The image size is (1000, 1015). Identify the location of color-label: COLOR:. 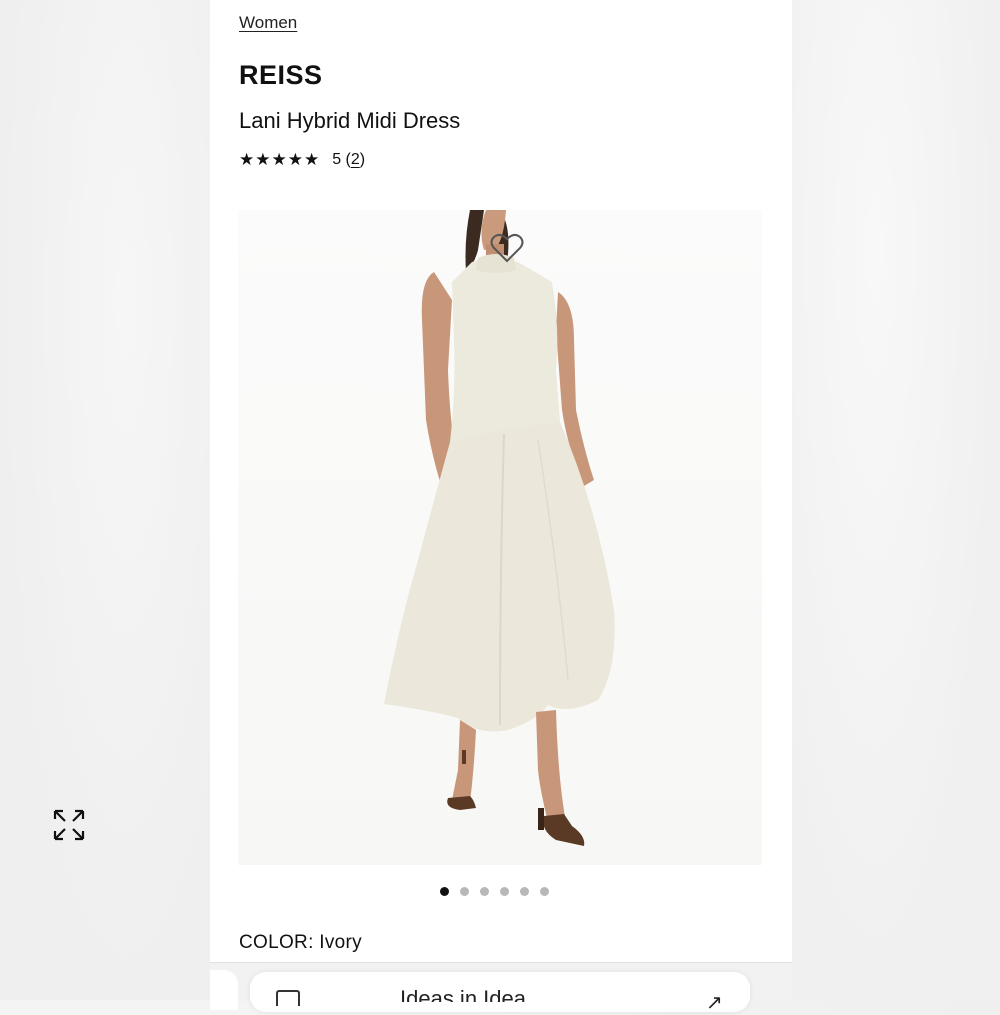
(279, 942).